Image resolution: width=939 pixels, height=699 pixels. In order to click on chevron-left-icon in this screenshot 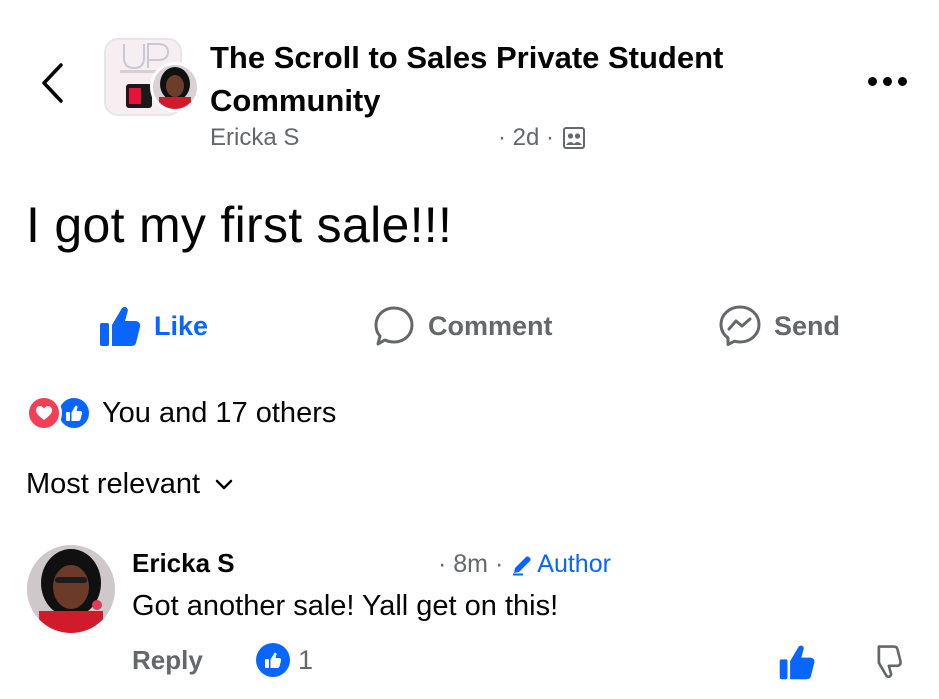, I will do `click(52, 83)`.